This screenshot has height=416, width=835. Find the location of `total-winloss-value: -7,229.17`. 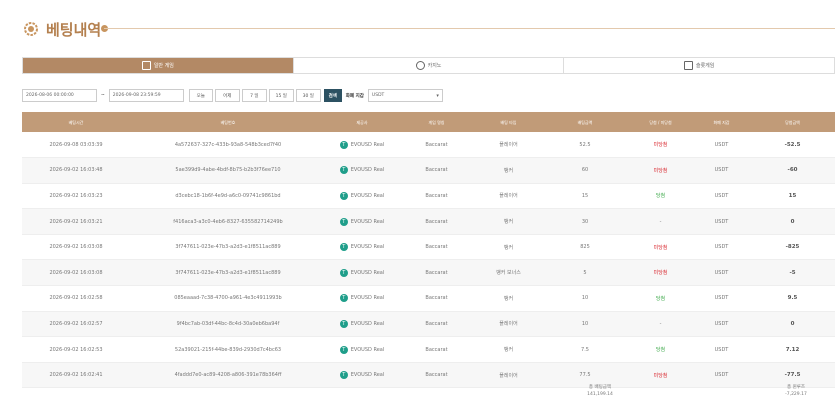

total-winloss-value: -7,229.17 is located at coordinates (796, 394).